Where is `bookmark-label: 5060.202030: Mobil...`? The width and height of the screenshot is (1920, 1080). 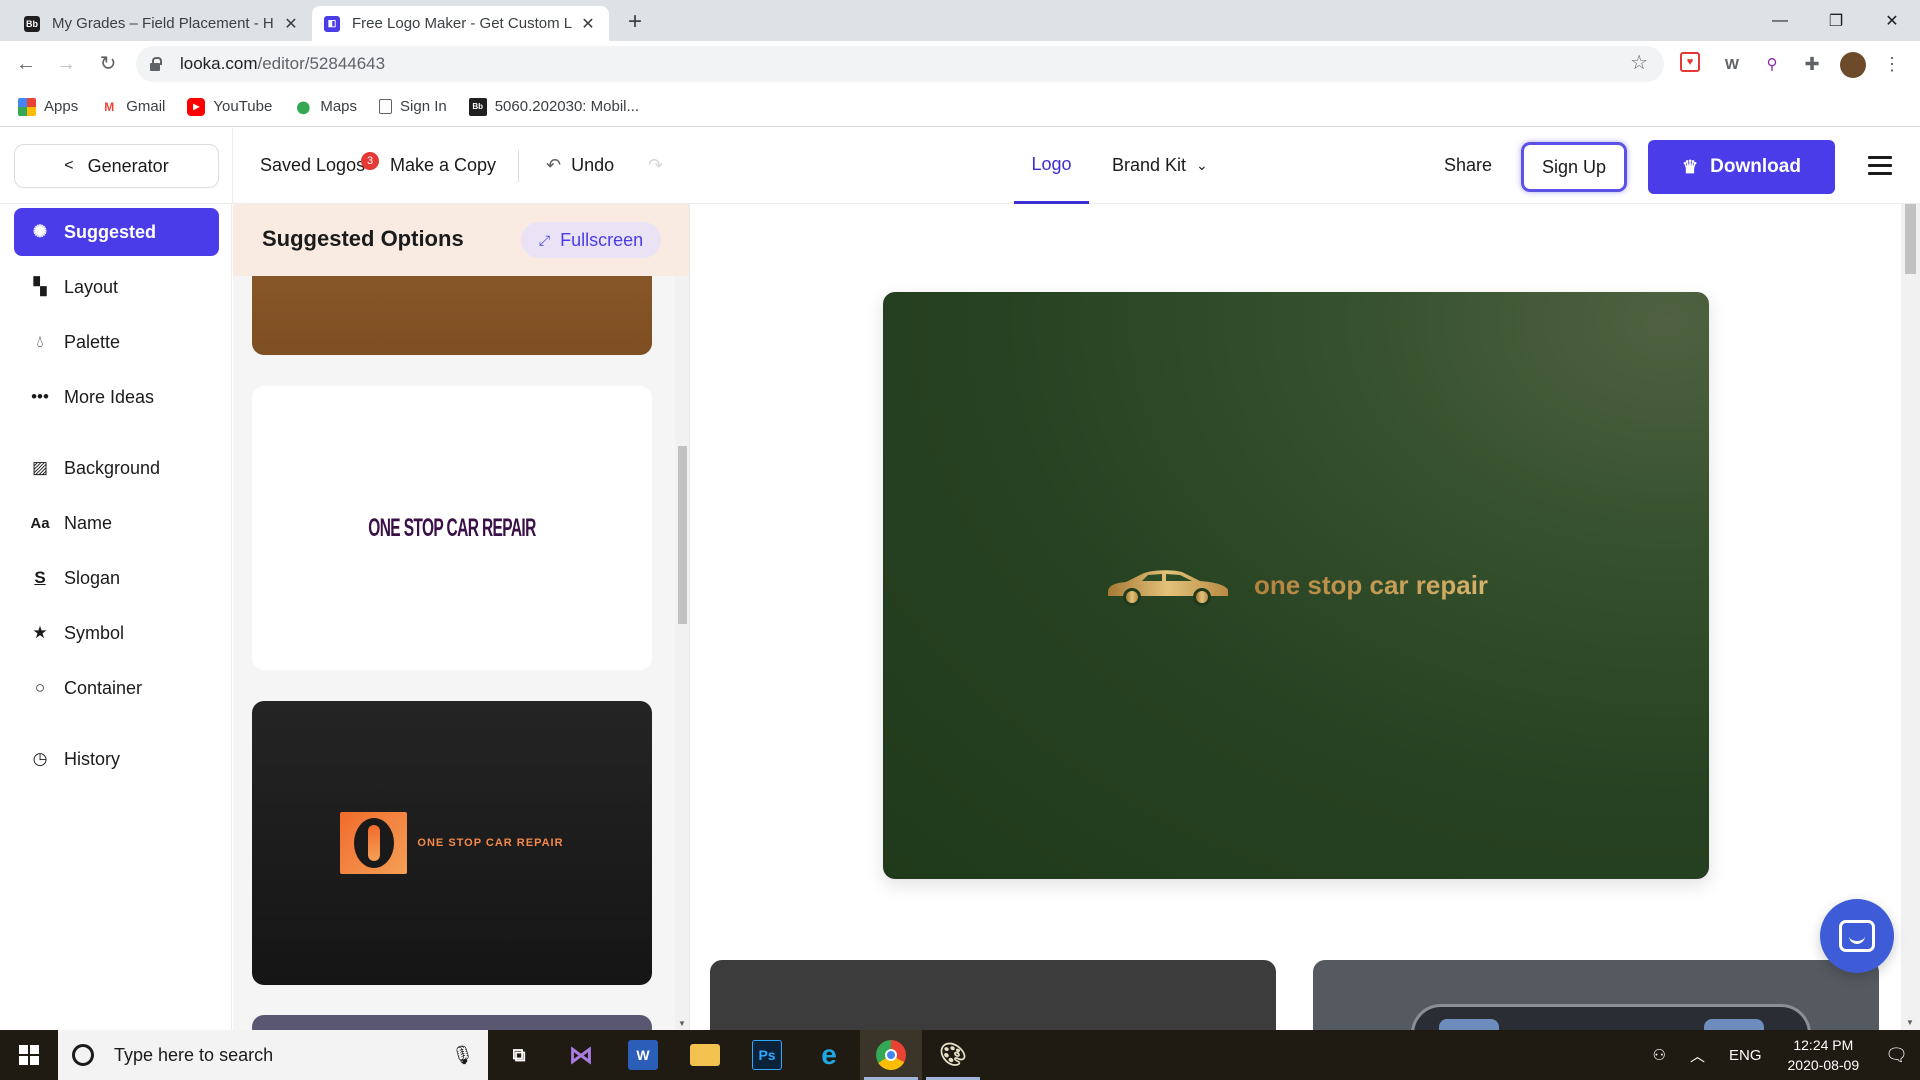 bookmark-label: 5060.202030: Mobil... is located at coordinates (566, 106).